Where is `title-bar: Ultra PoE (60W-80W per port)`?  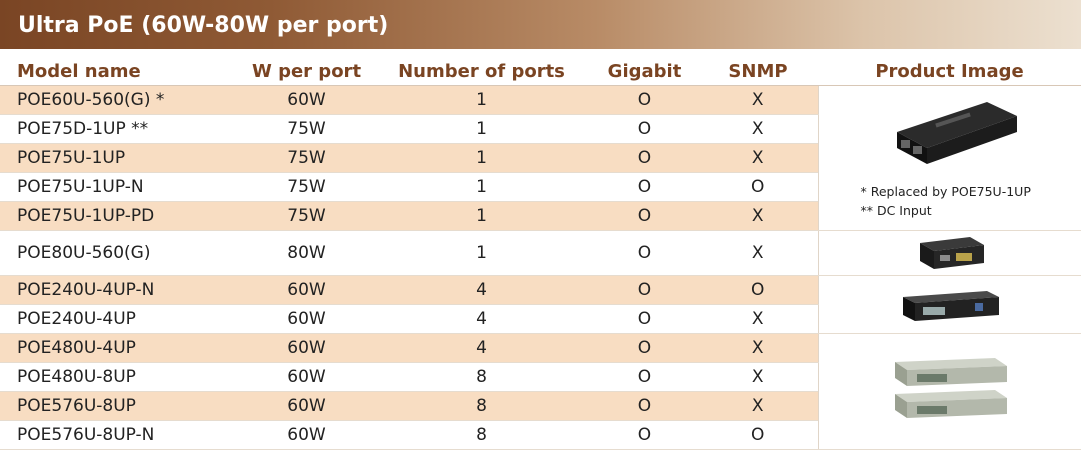 title-bar: Ultra PoE (60W-80W per port) is located at coordinates (540, 26).